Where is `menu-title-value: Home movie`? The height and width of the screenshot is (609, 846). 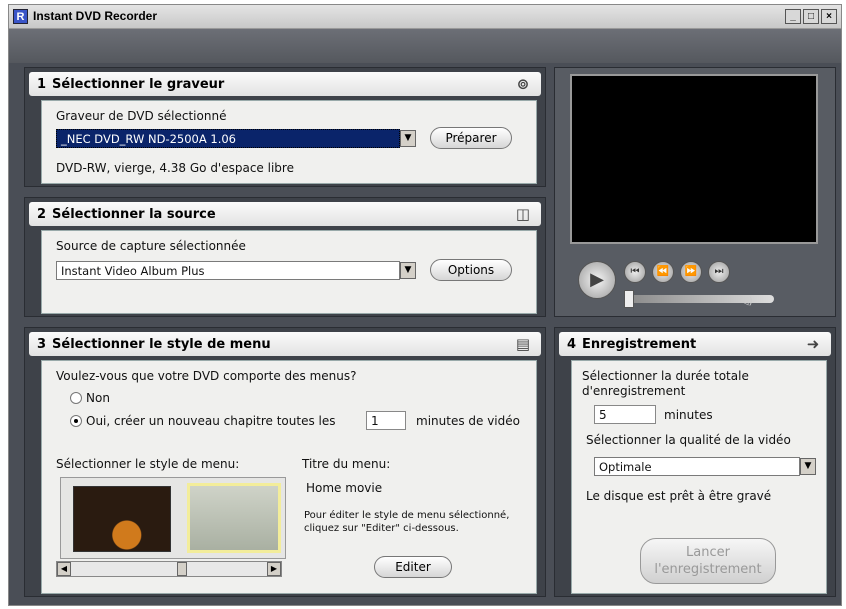
menu-title-value: Home movie is located at coordinates (344, 488).